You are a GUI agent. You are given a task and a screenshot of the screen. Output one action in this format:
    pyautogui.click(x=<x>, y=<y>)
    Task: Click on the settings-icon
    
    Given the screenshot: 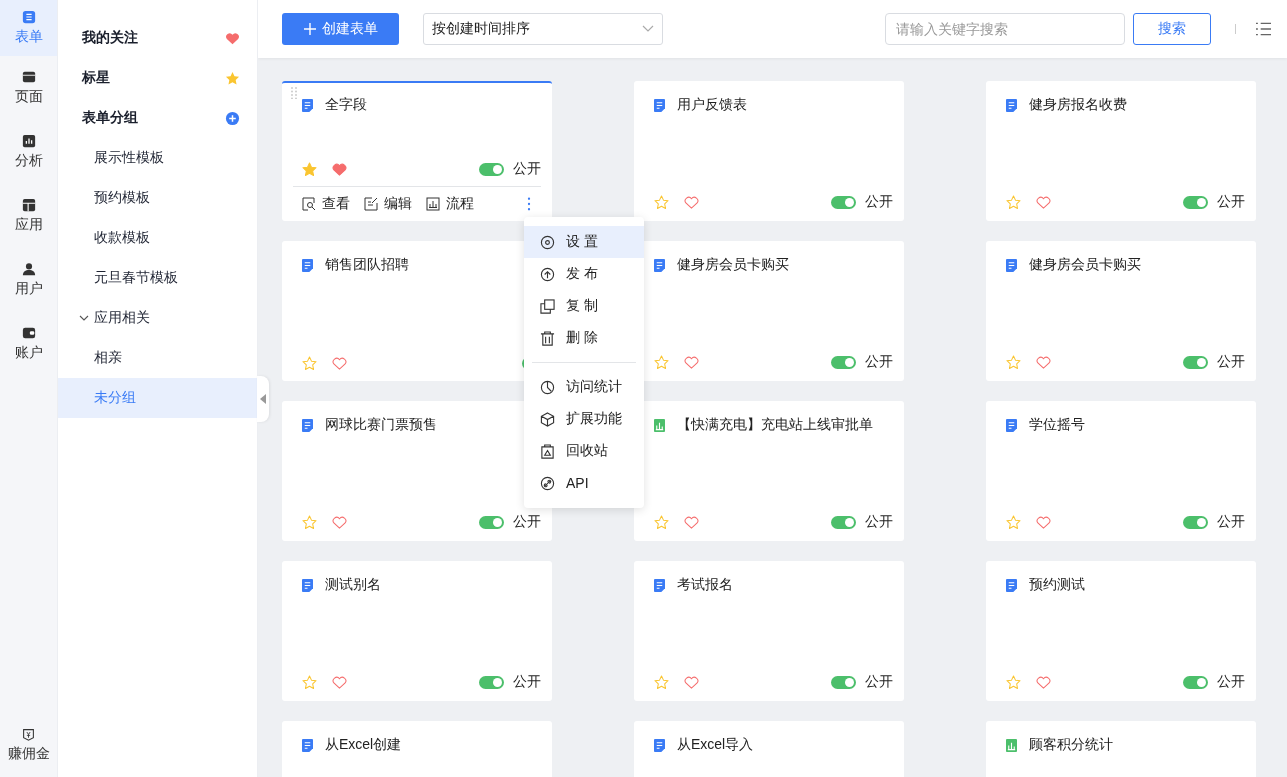 What is the action you would take?
    pyautogui.click(x=547, y=242)
    